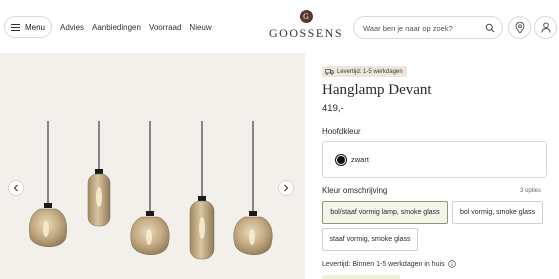  I want to click on menu-button: Menu, so click(28, 27).